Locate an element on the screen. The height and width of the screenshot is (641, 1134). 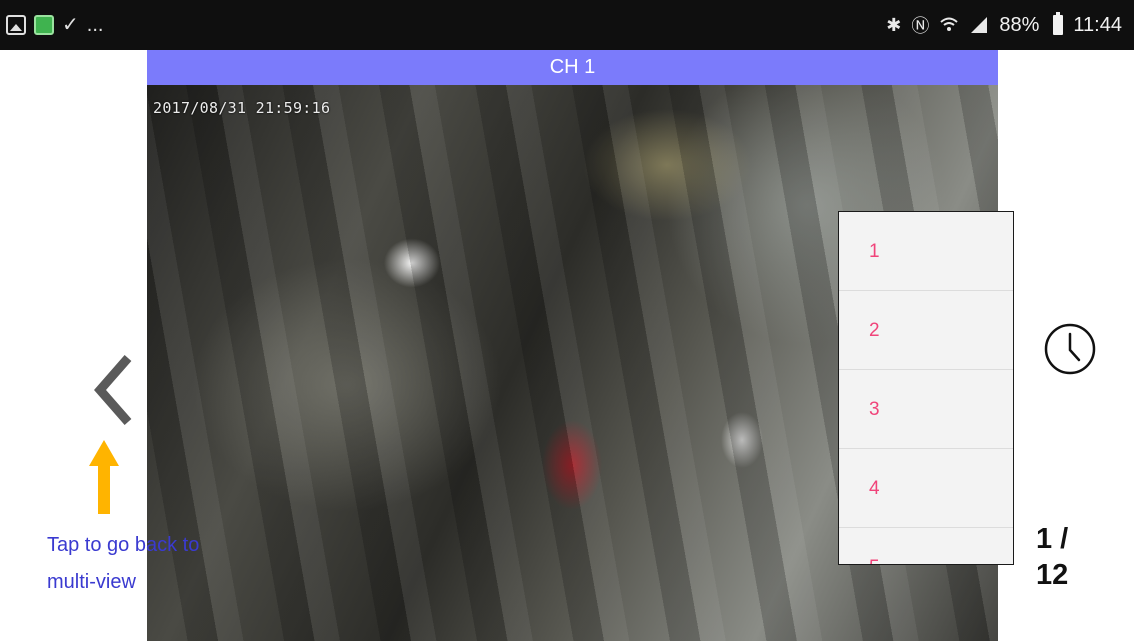
channel-option: 2 is located at coordinates (926, 330).